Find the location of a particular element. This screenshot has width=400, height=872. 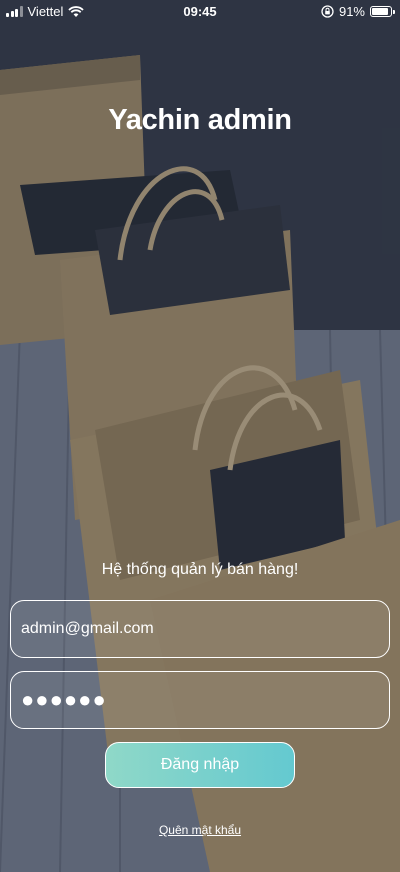

email-field is located at coordinates (200, 629).